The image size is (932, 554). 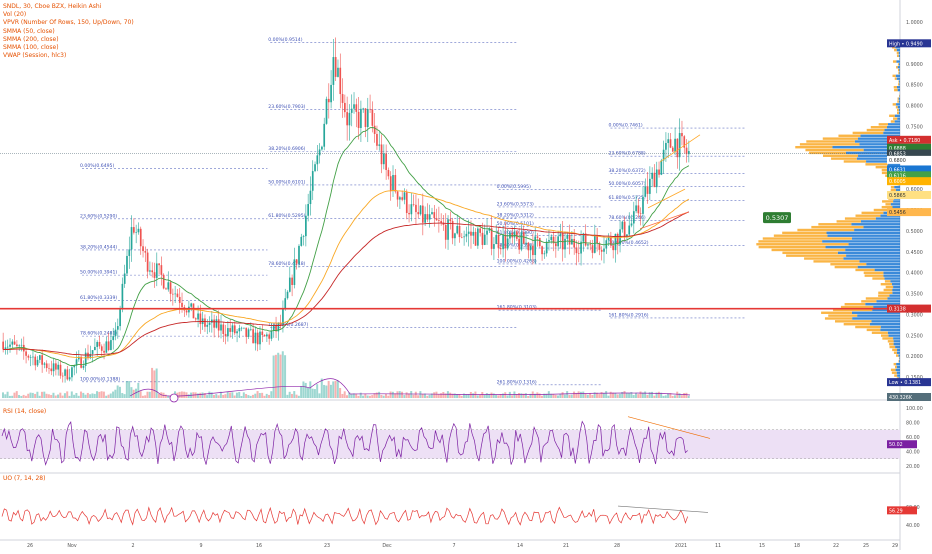 I want to click on legend-symbol: SNDL, 30, Cboe BZX, Heikin Ashi, so click(x=68, y=7).